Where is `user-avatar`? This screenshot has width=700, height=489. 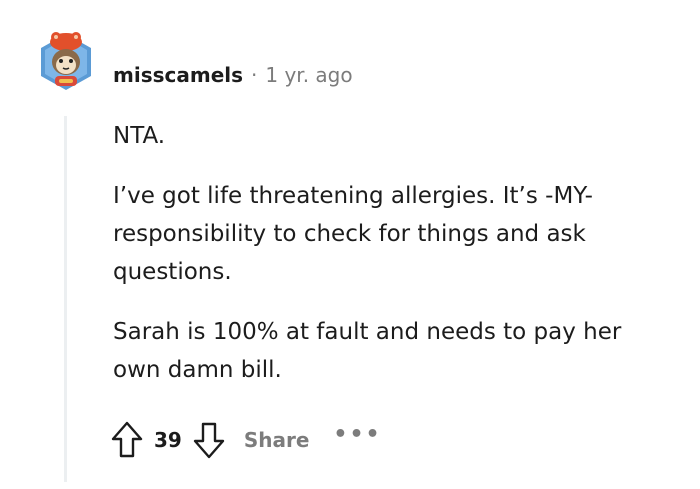
user-avatar is located at coordinates (66, 62).